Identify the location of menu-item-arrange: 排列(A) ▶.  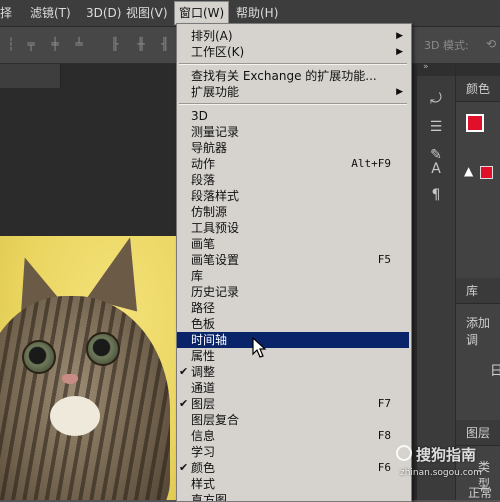
(293, 36).